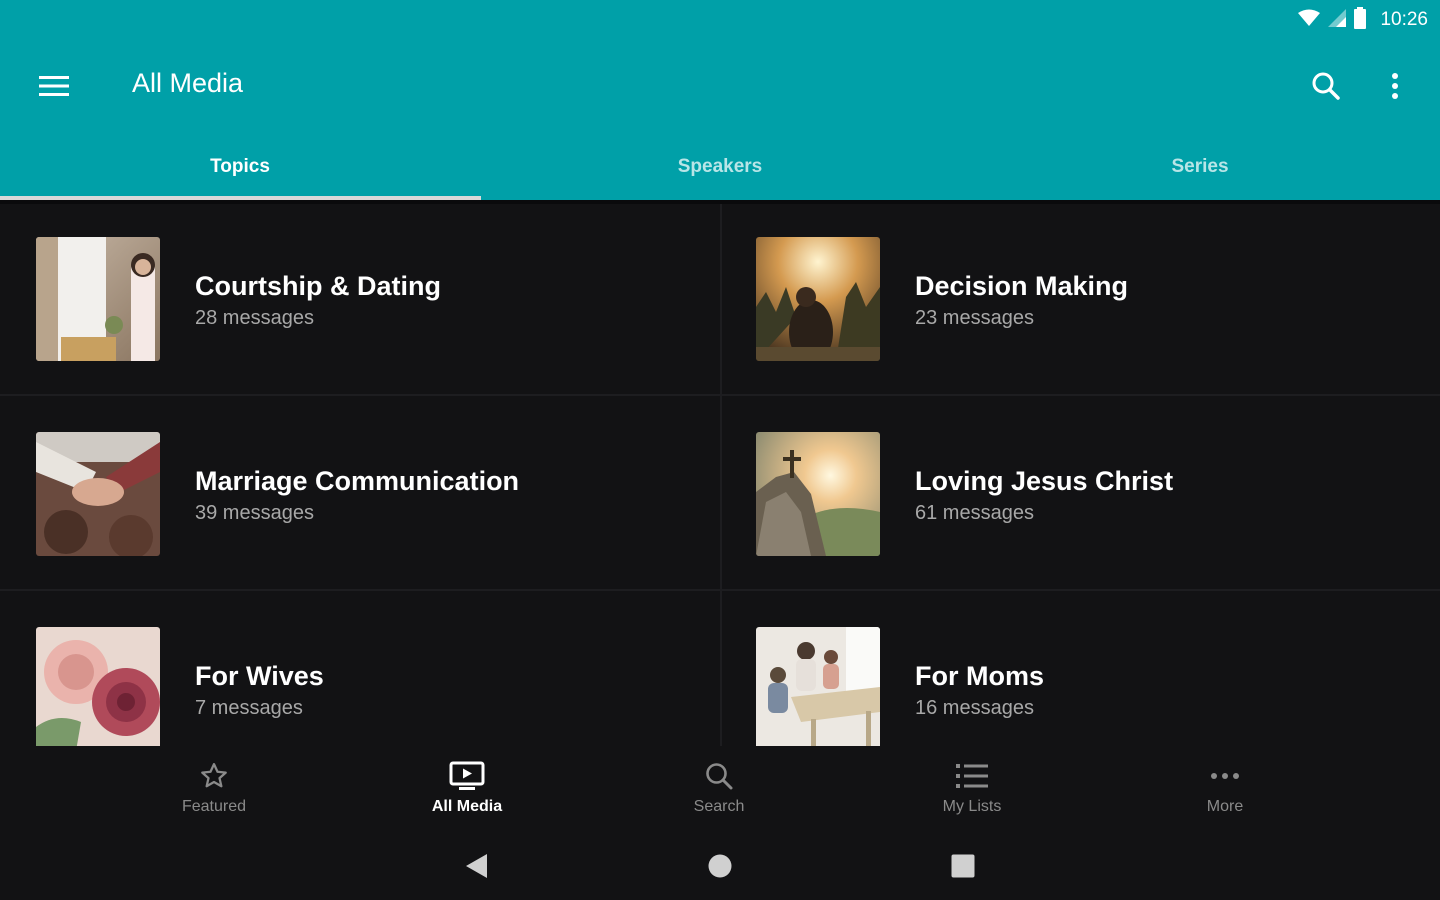 The width and height of the screenshot is (1440, 900). What do you see at coordinates (972, 776) in the screenshot?
I see `list-icon` at bounding box center [972, 776].